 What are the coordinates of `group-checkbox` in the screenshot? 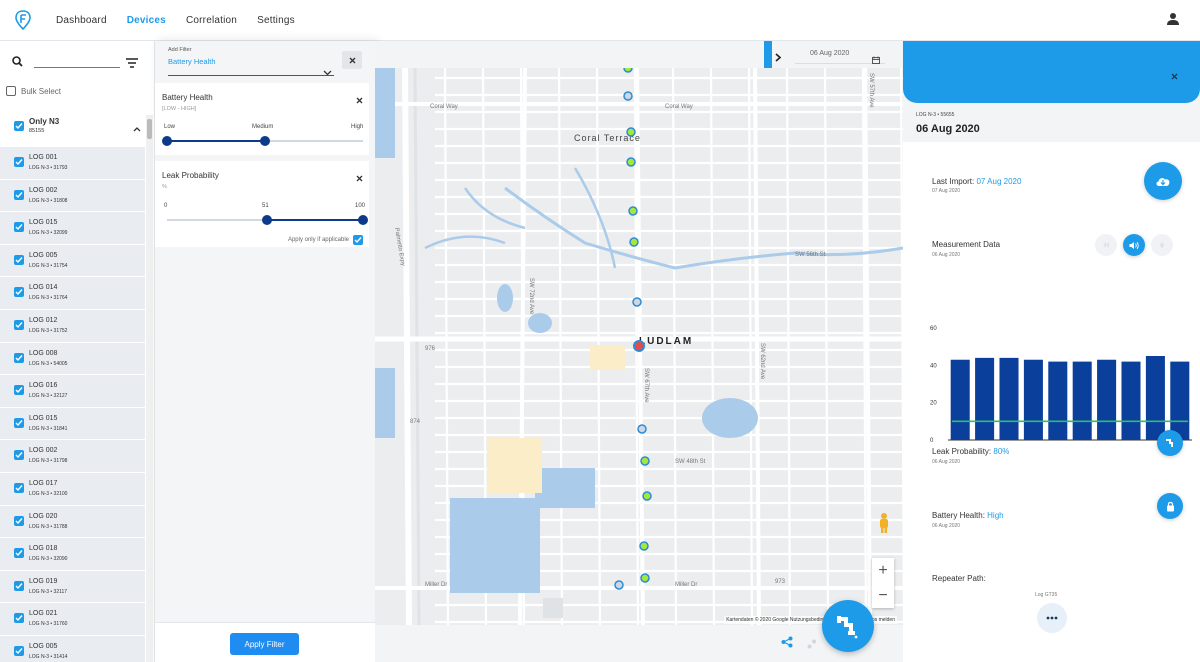 It's located at (19, 126).